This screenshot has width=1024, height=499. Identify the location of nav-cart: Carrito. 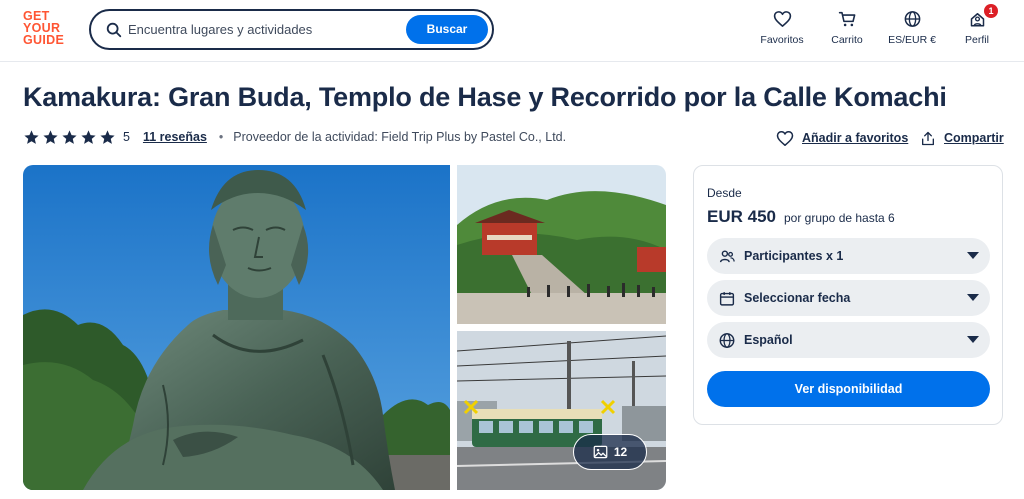
(847, 28).